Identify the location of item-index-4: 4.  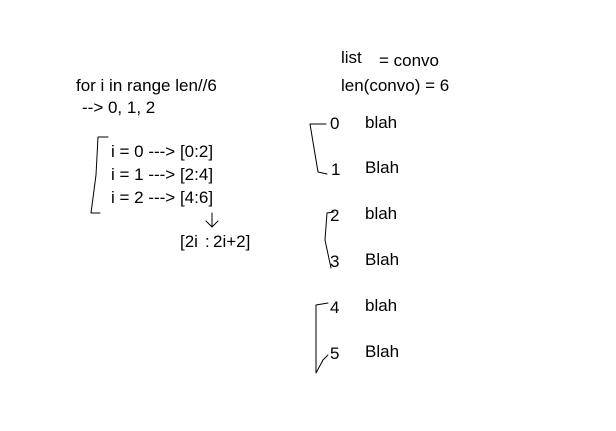
(335, 307).